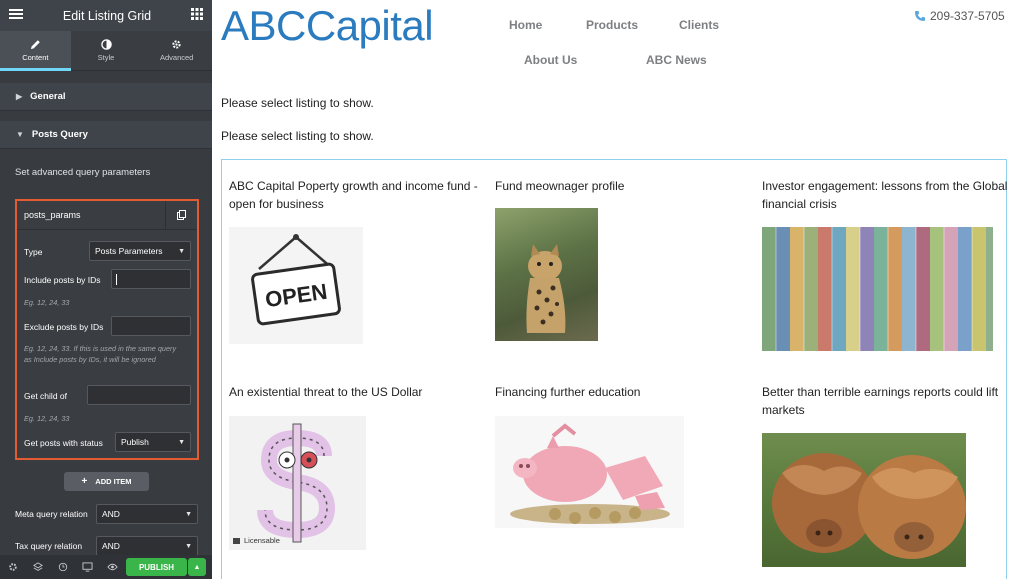  Describe the element at coordinates (177, 57) in the screenshot. I see `tab-advanced-label: Advanced` at that location.